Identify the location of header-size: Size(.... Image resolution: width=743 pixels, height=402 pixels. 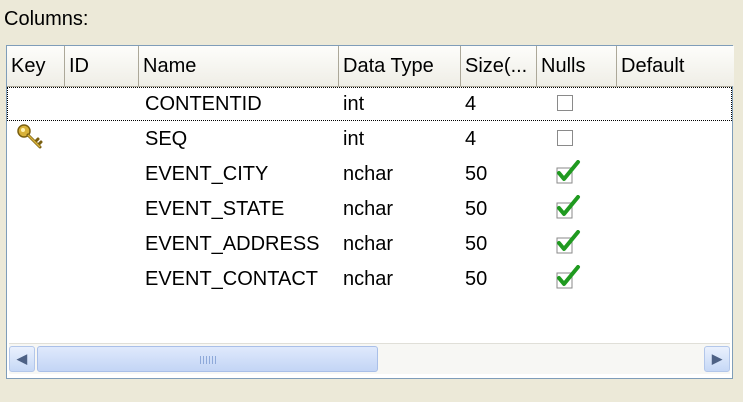
(499, 66).